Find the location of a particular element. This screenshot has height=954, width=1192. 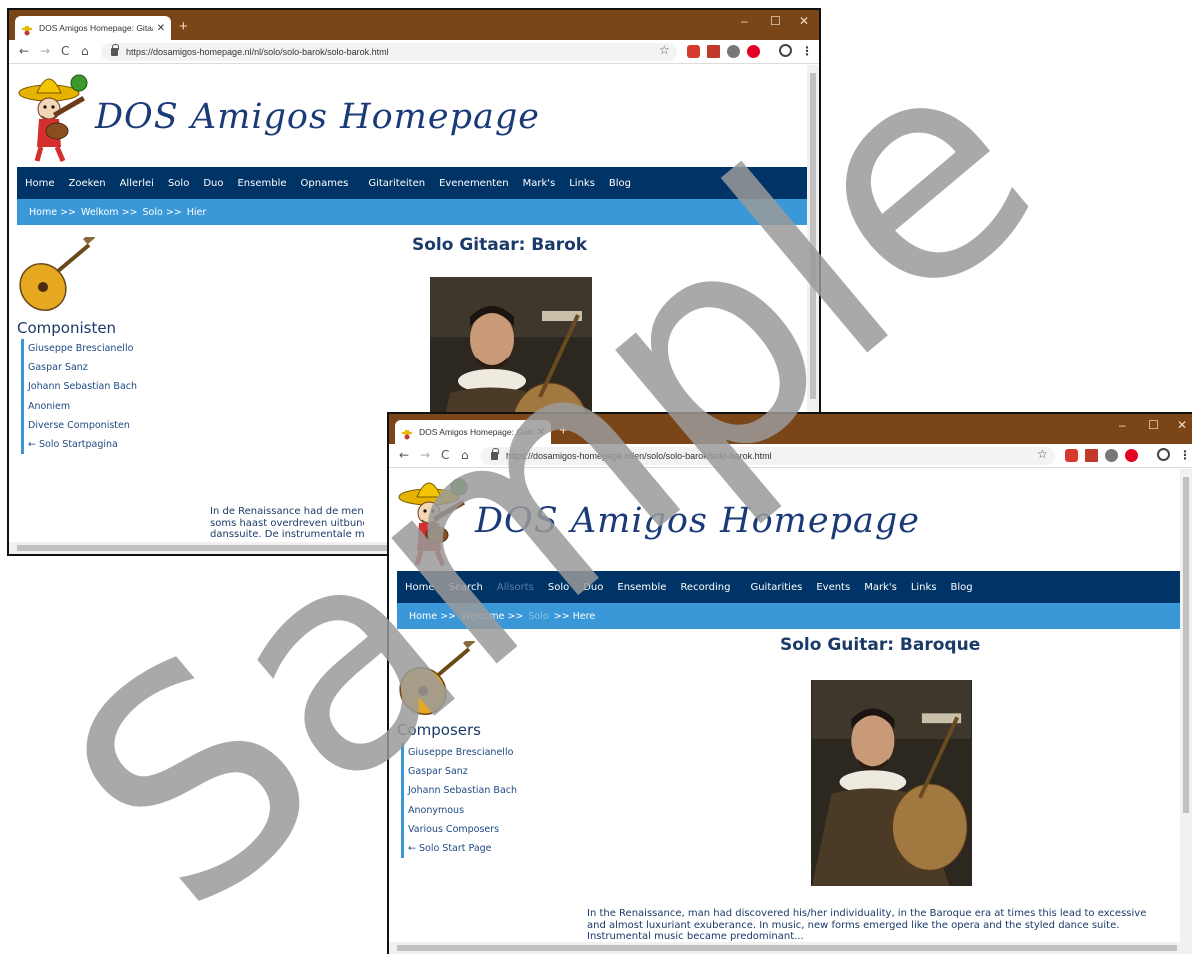

browser-tab: DOS Amigos Homepage: Gitaar ✕ is located at coordinates (93, 28).